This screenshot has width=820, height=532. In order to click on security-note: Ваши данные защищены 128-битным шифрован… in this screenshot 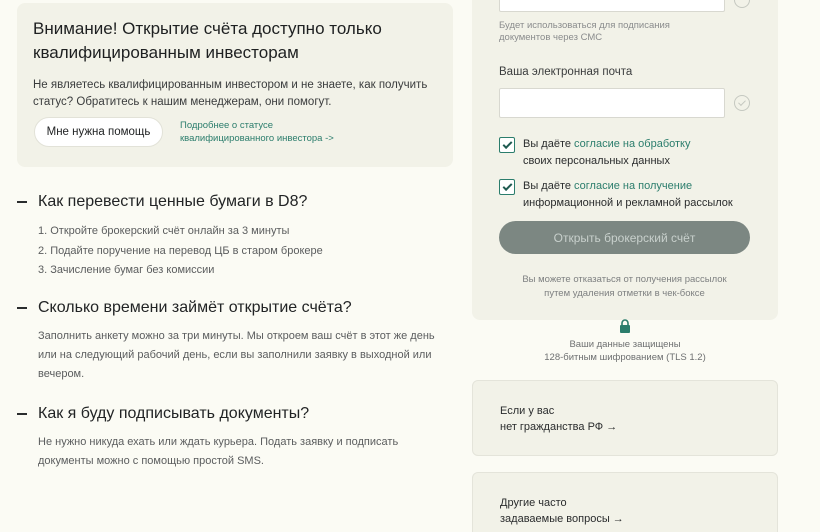, I will do `click(625, 351)`.